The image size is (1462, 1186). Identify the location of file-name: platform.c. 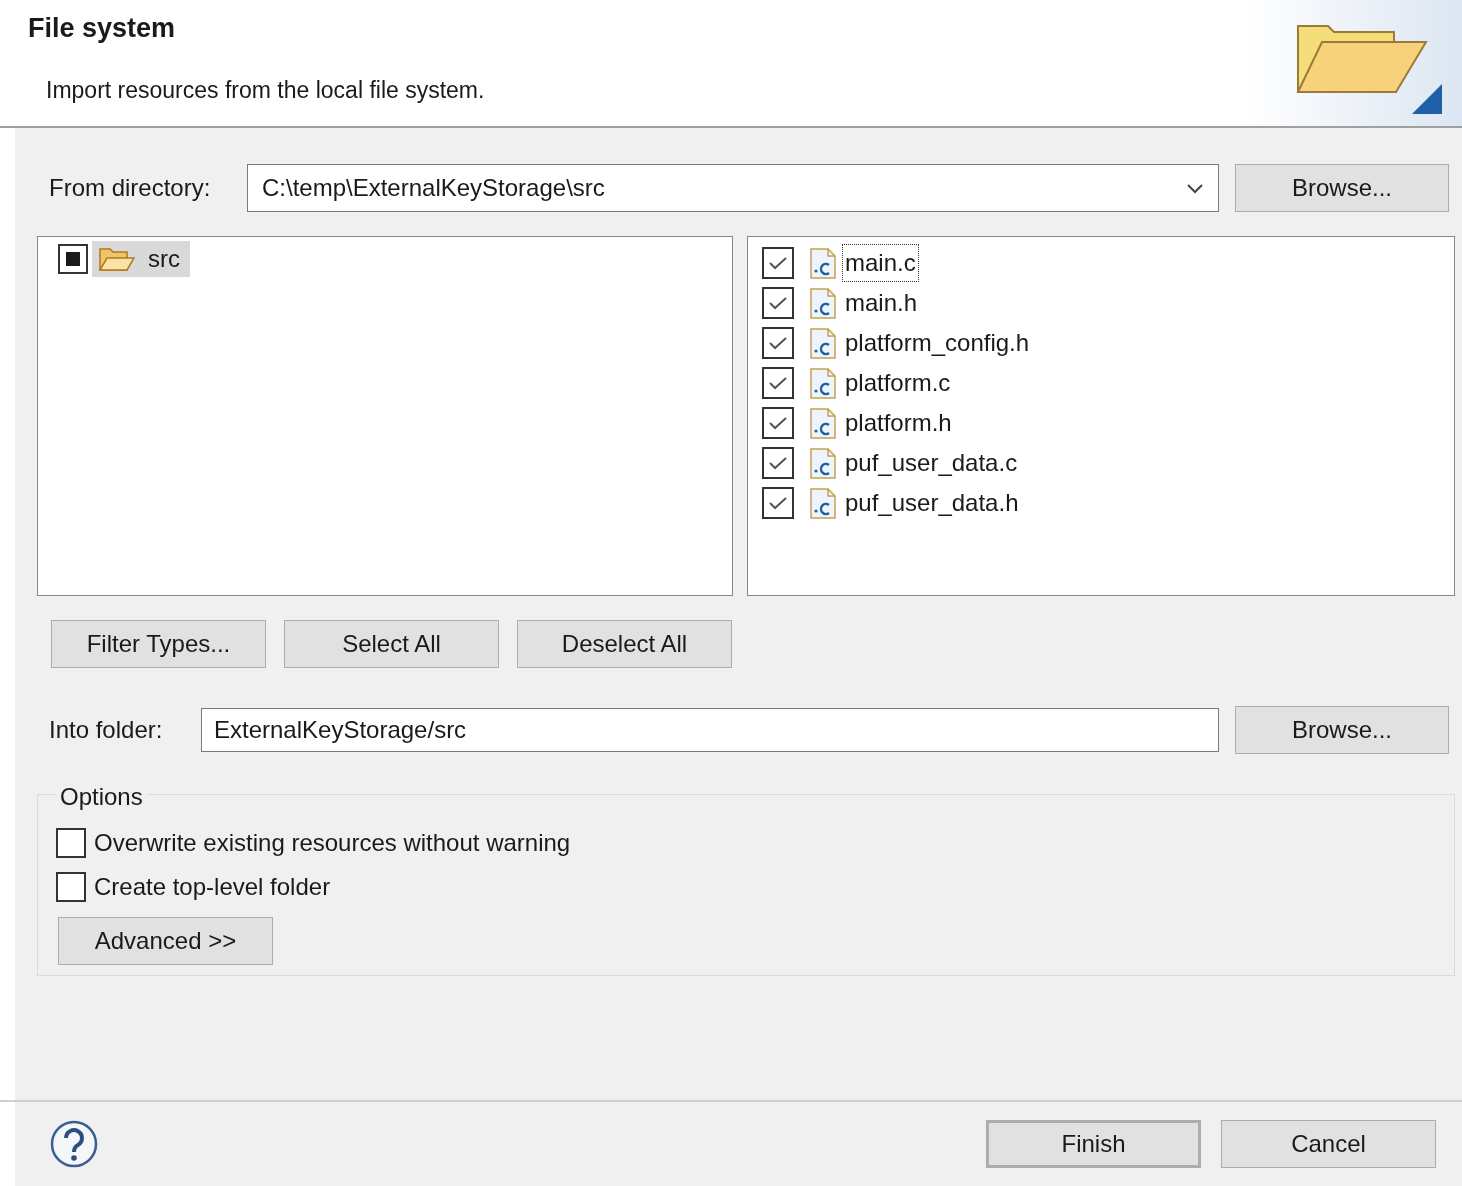
(898, 383).